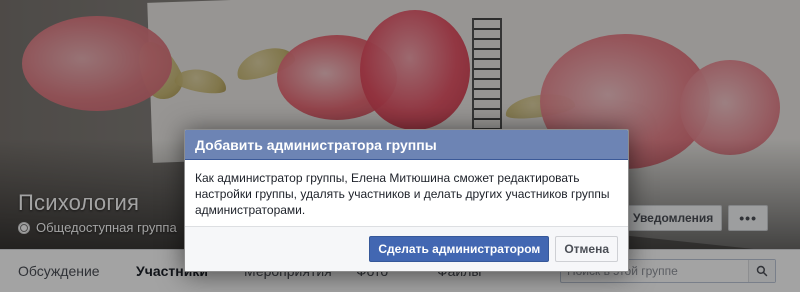  I want to click on make-admin-button: Сделать администратором, so click(459, 249).